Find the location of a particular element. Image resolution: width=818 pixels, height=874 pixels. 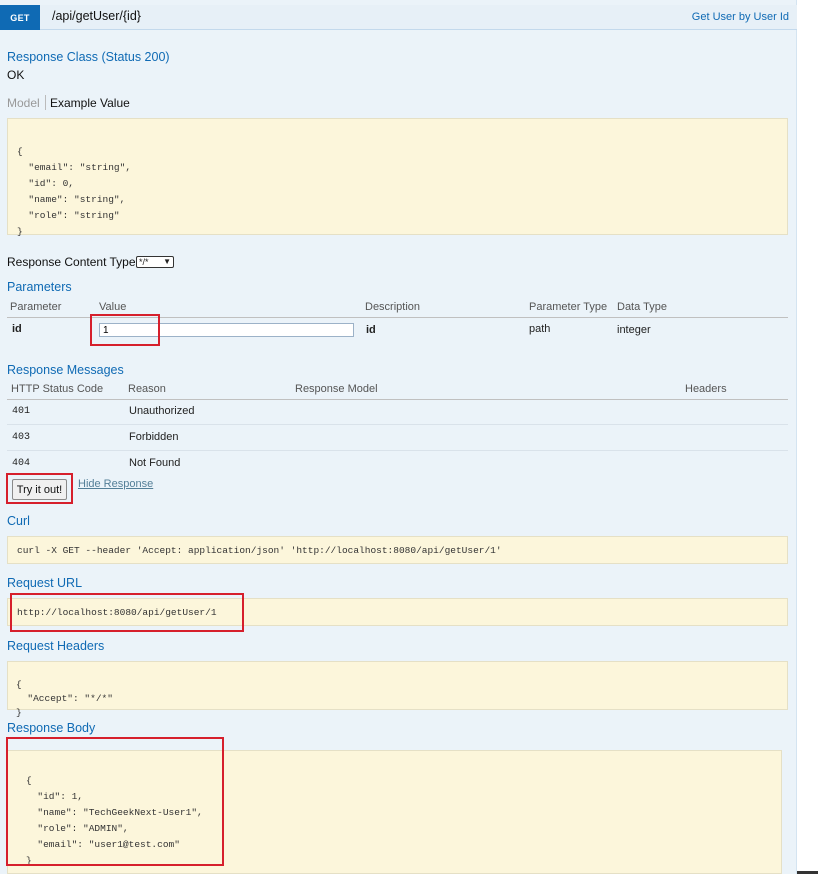

page-gutter is located at coordinates (807, 437).